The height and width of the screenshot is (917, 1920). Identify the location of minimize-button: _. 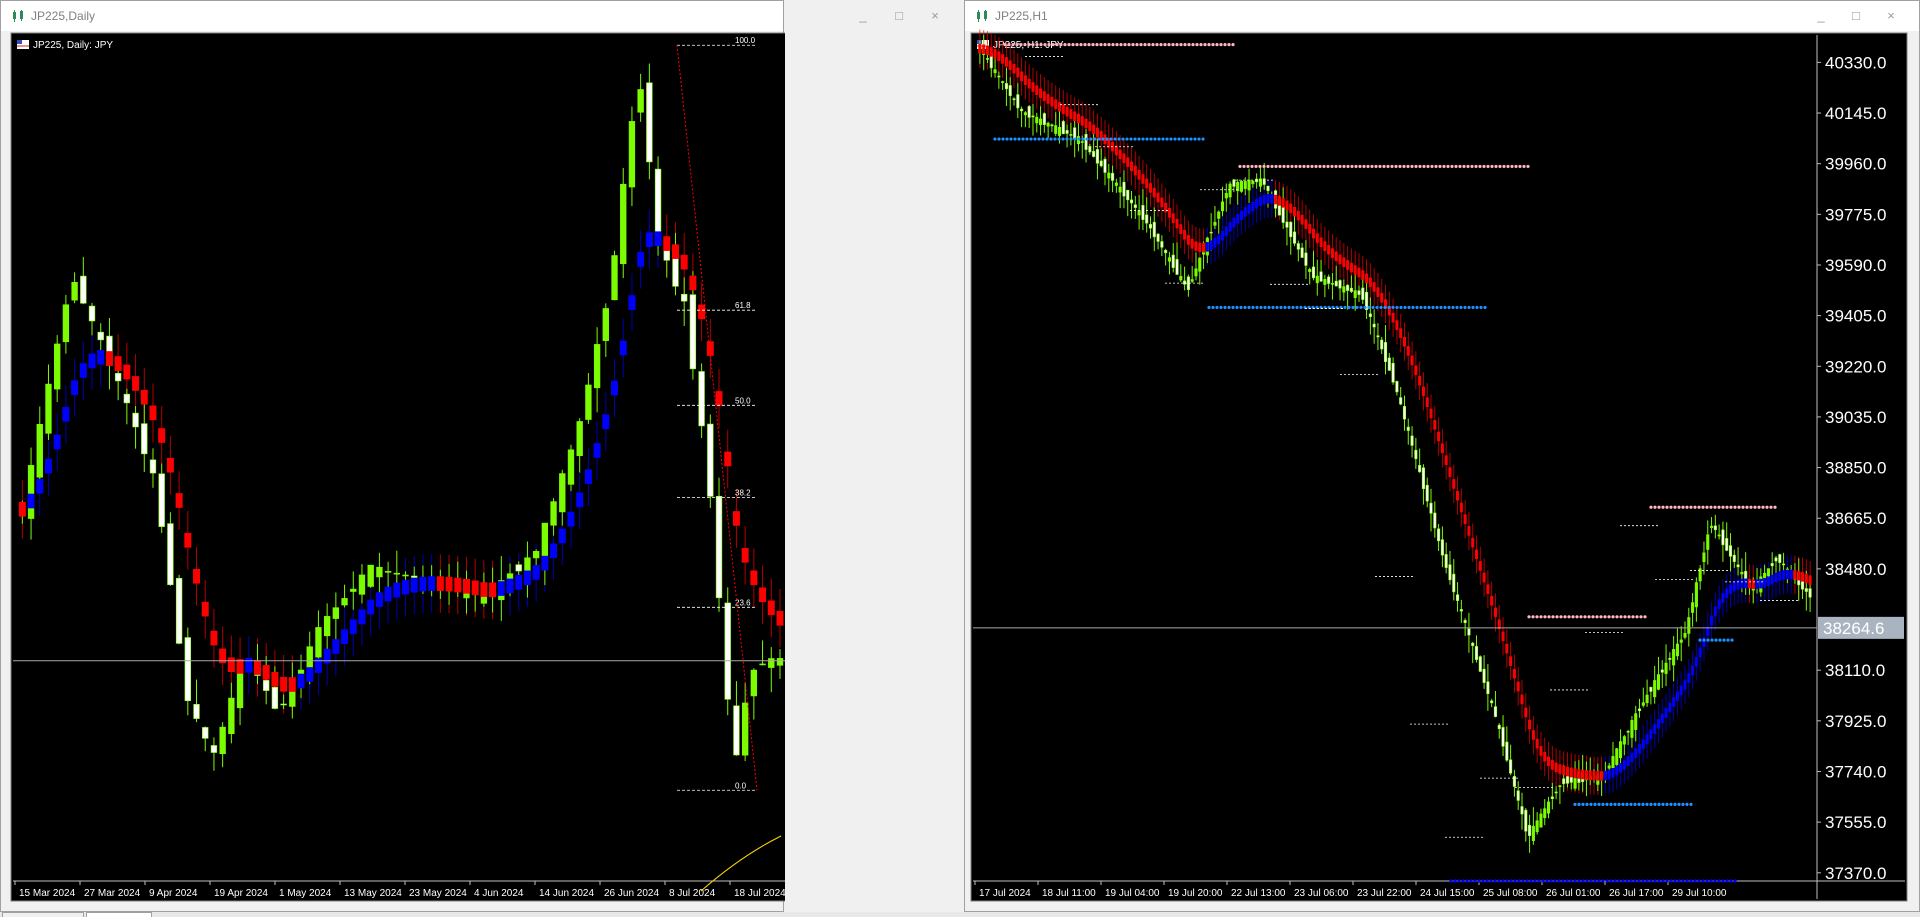
(863, 16).